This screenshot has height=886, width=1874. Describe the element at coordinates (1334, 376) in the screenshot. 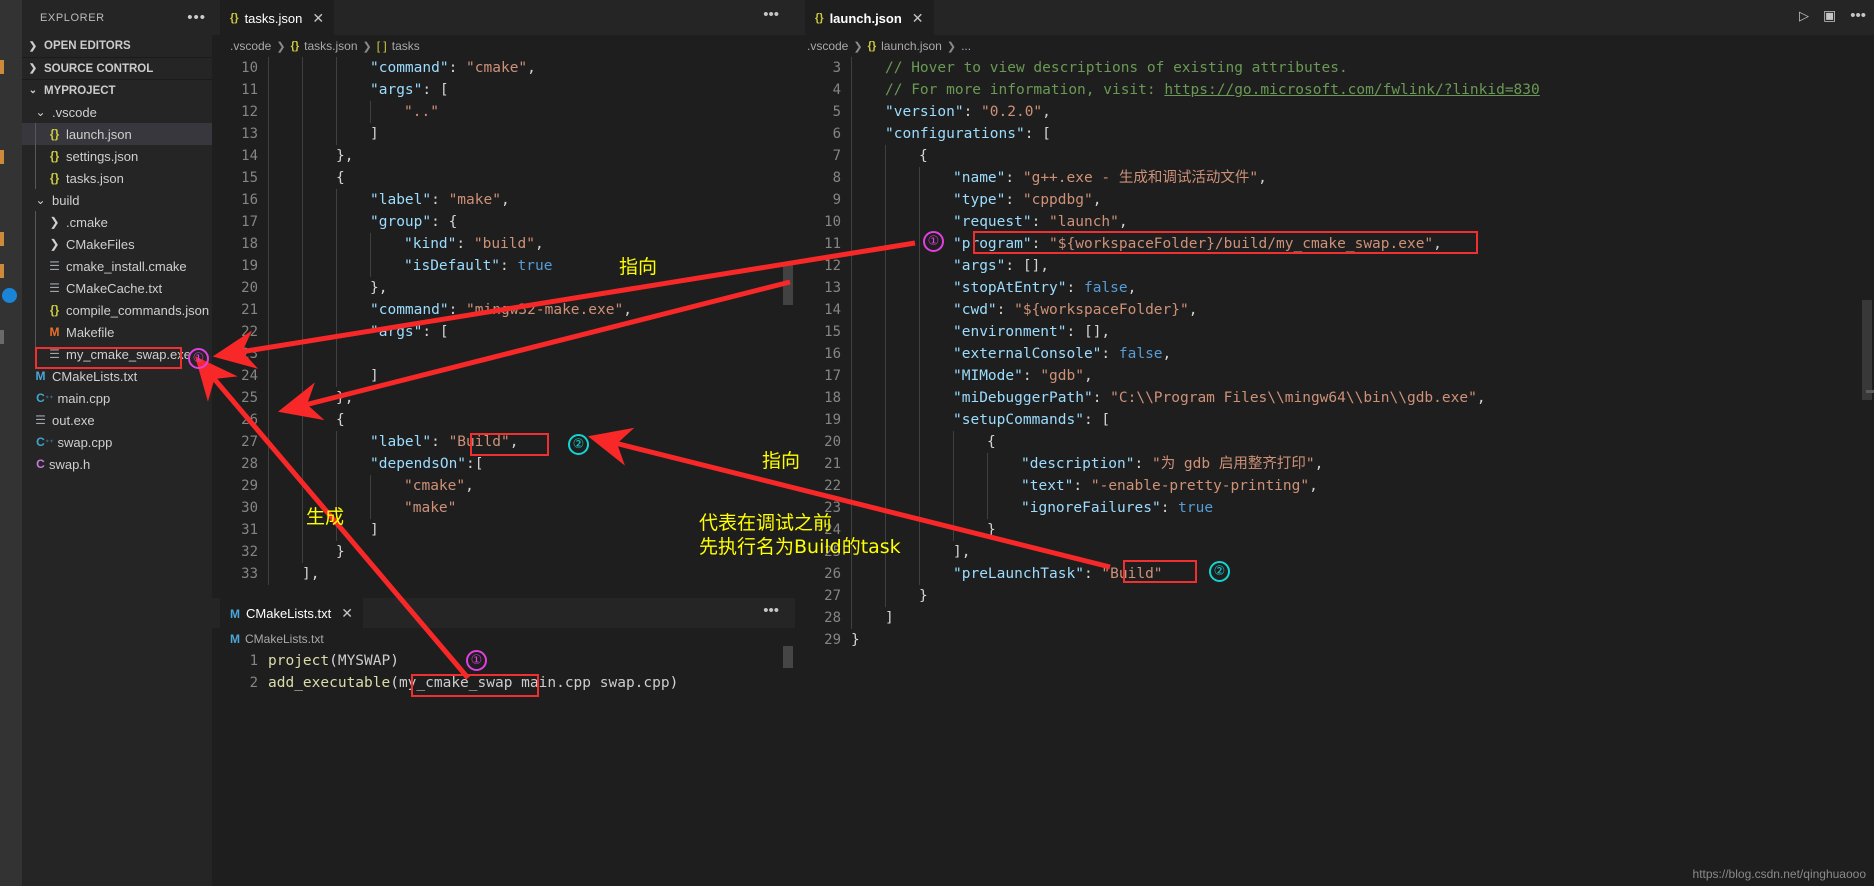

I see `code-line: 17 "MIMode": "gdb",` at that location.